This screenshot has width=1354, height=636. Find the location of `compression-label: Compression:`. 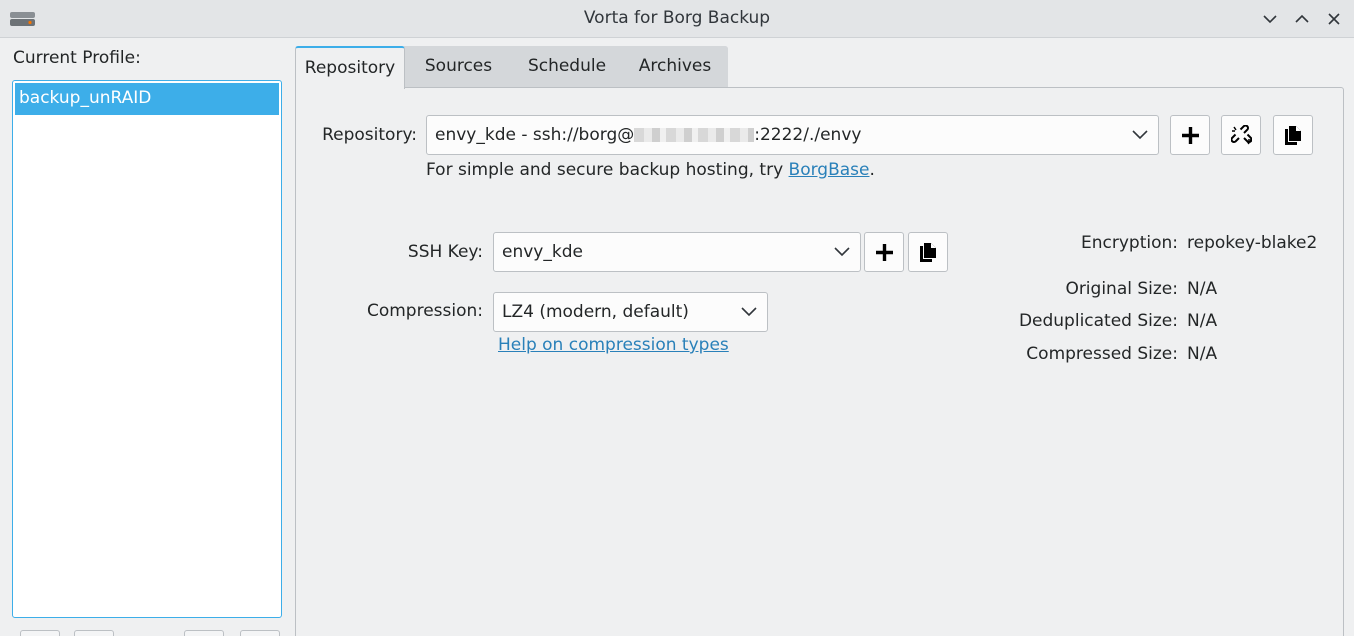

compression-label: Compression: is located at coordinates (424, 311).